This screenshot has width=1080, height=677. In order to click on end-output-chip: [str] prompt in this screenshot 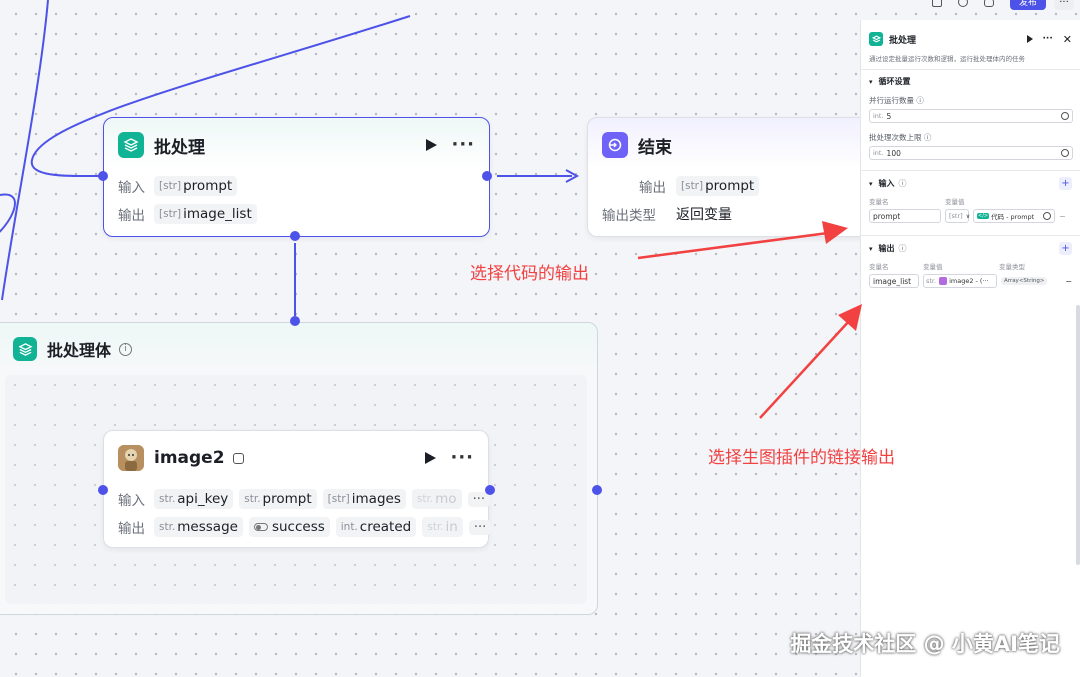, I will do `click(718, 186)`.